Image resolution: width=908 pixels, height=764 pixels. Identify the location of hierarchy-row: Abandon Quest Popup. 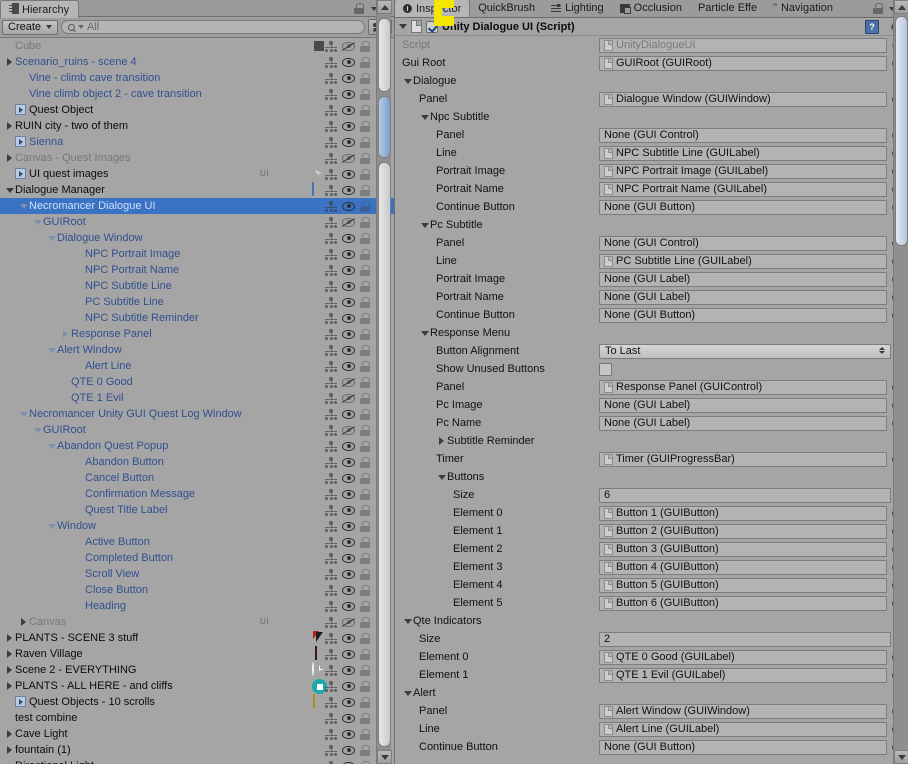
(197, 446).